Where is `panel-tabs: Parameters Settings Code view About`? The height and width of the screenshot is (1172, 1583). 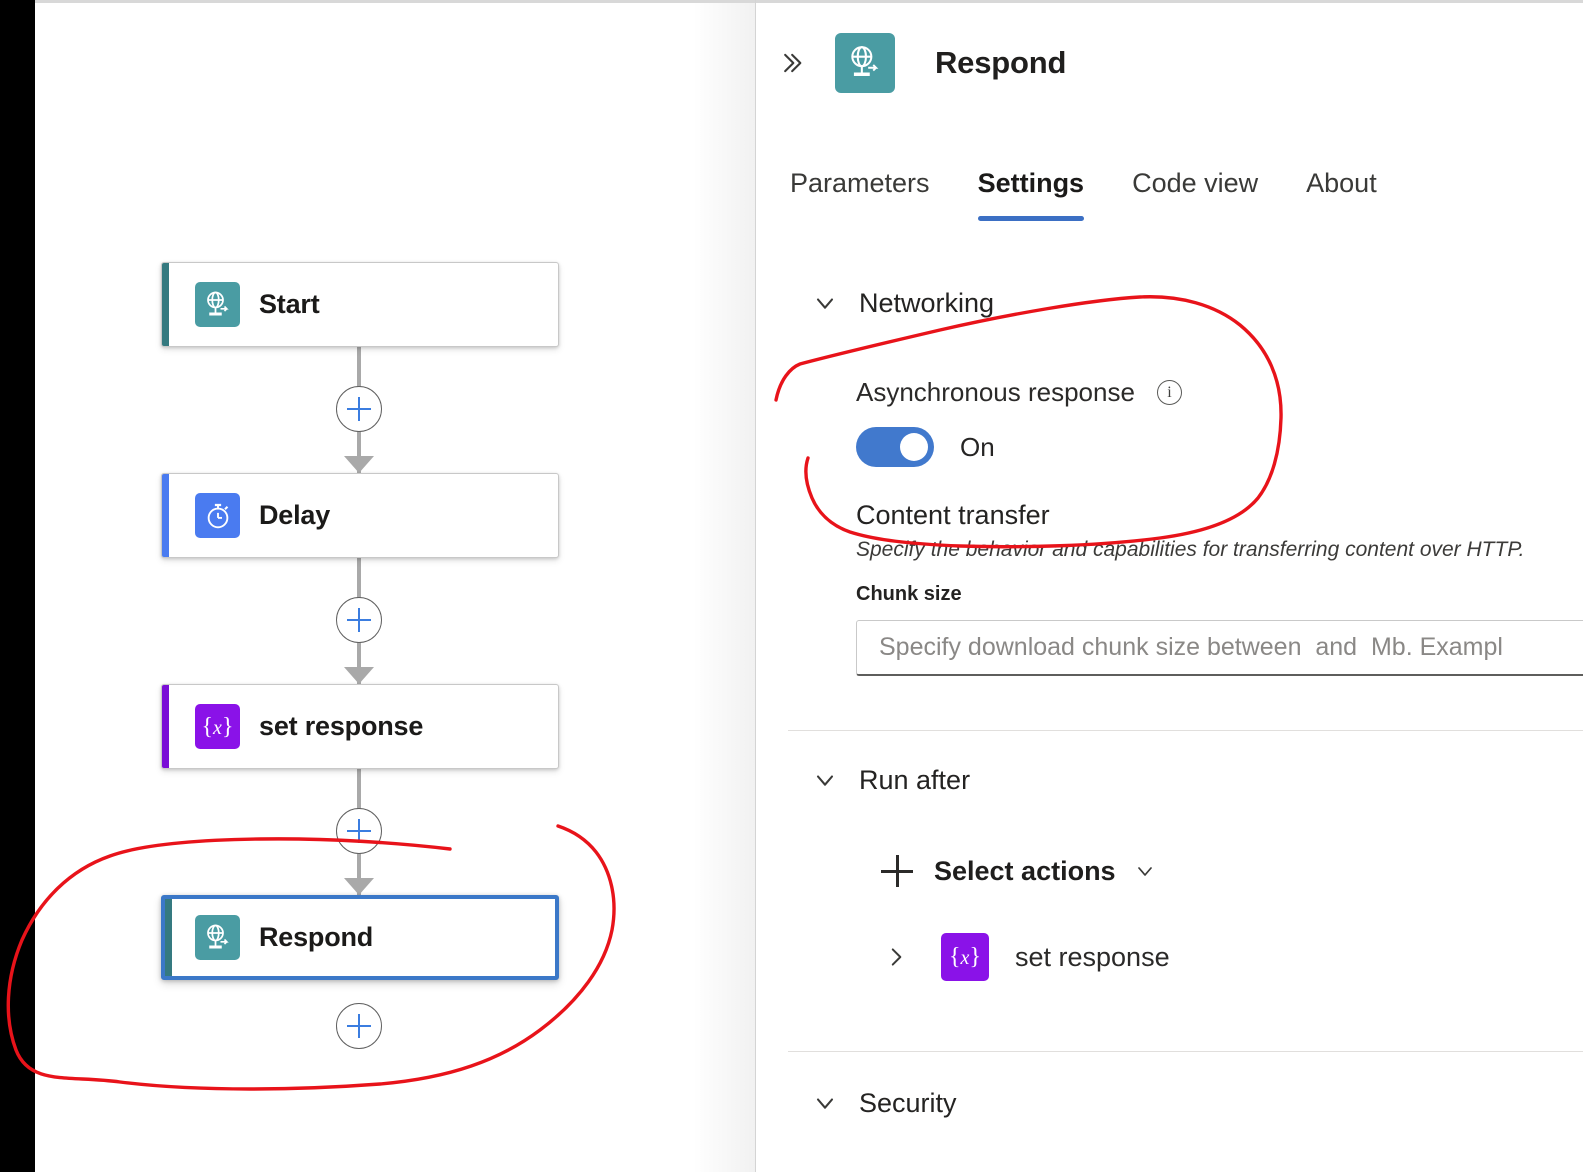
panel-tabs: Parameters Settings Code view About is located at coordinates (1107, 194).